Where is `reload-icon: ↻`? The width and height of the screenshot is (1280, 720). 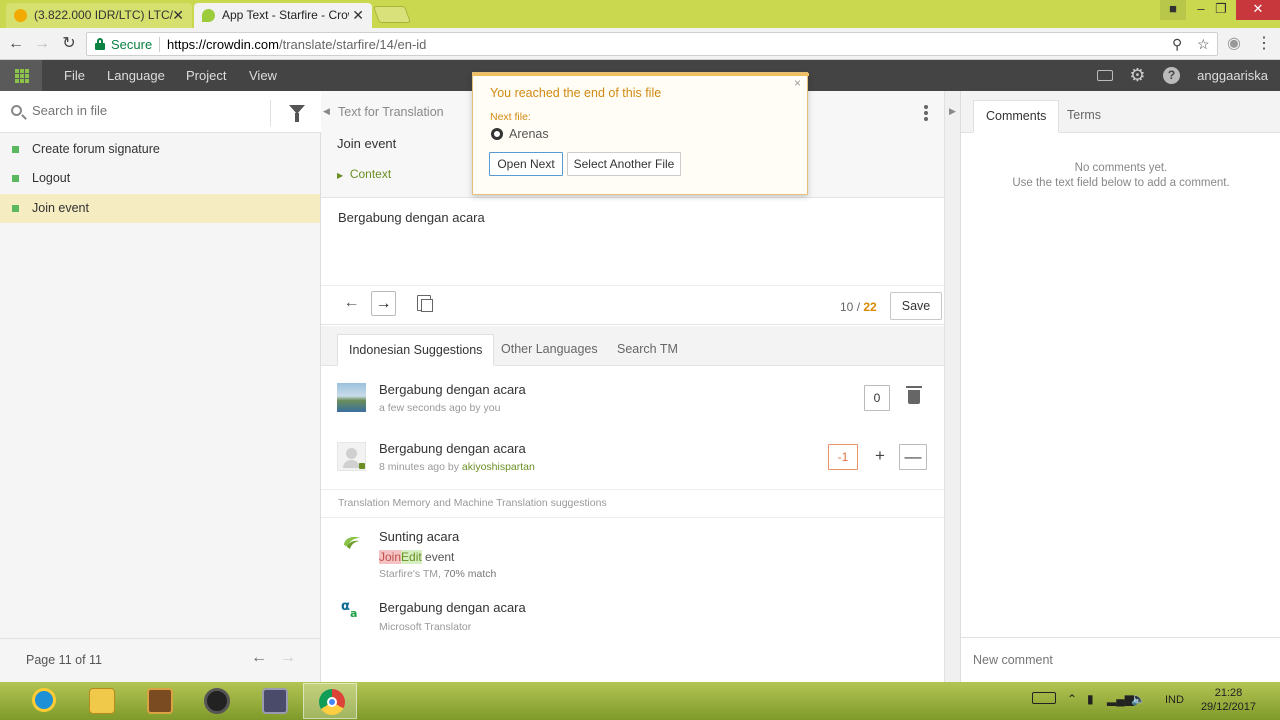 reload-icon: ↻ is located at coordinates (69, 44).